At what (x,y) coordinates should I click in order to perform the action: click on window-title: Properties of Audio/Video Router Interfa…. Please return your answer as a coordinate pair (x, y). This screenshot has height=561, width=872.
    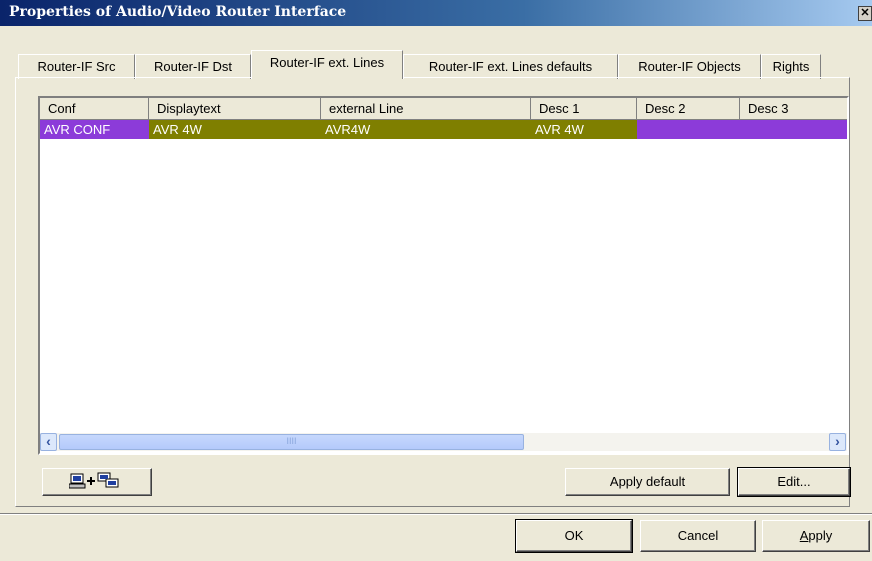
    Looking at the image, I should click on (178, 12).